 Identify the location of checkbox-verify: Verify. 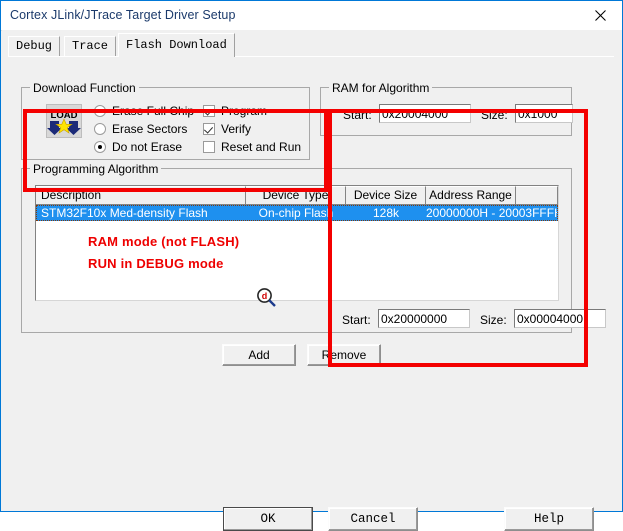
(227, 128).